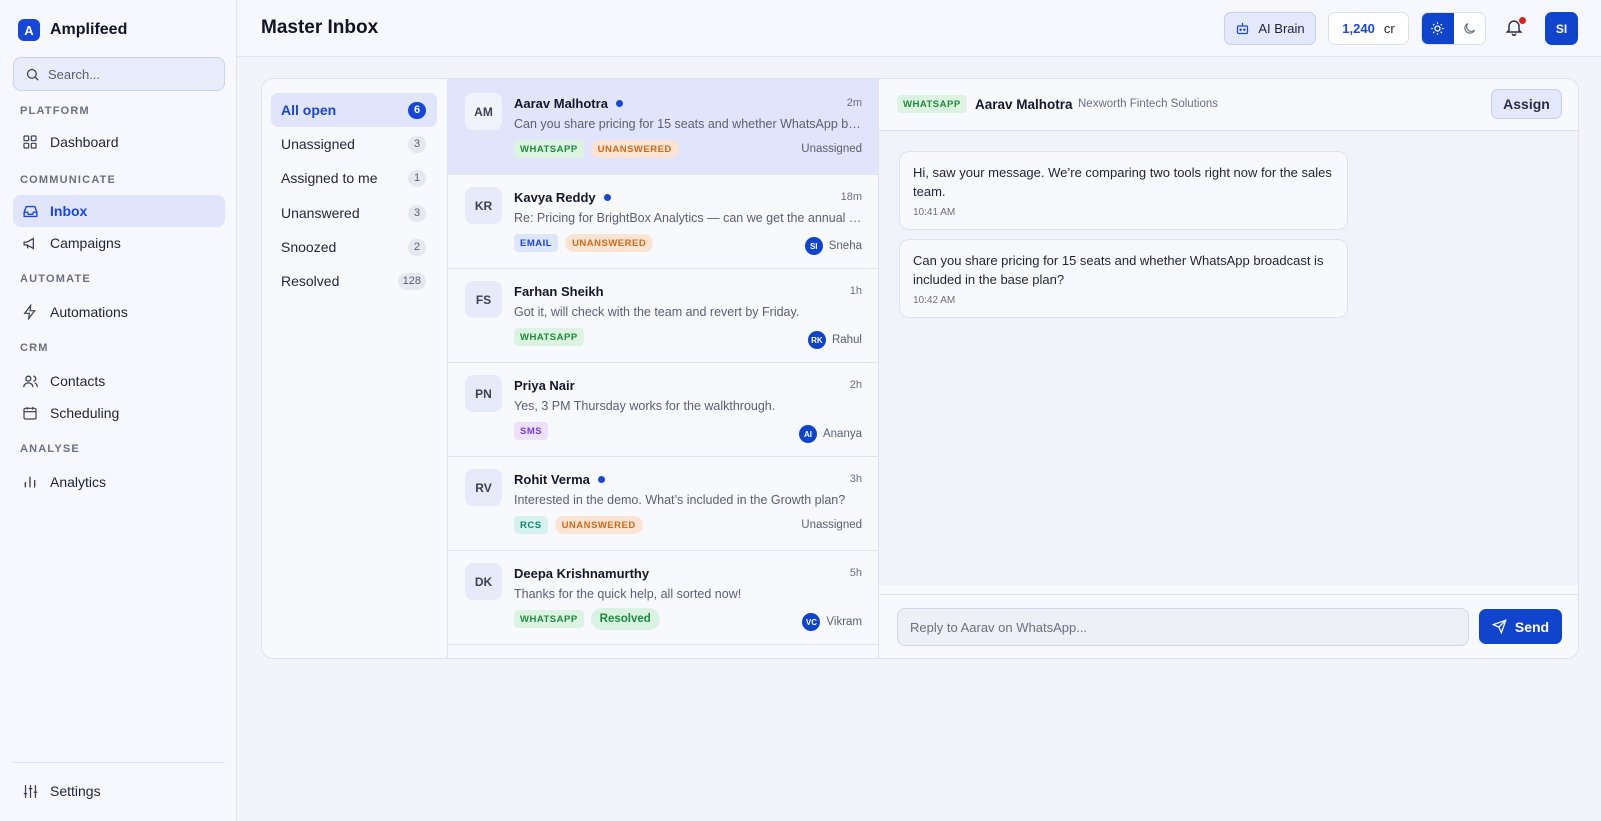  Describe the element at coordinates (483, 299) in the screenshot. I see `contact-avatar: FS` at that location.